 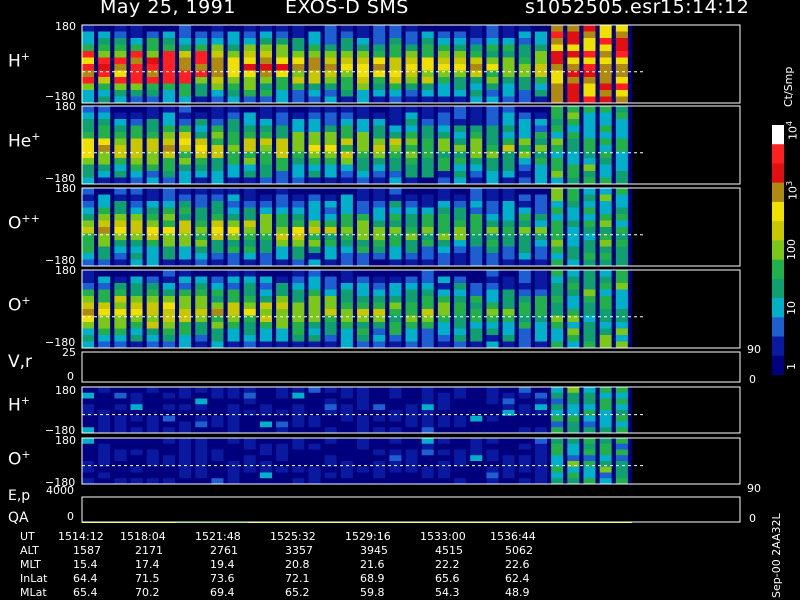 I want to click on panel-hplus, so click(x=411, y=64).